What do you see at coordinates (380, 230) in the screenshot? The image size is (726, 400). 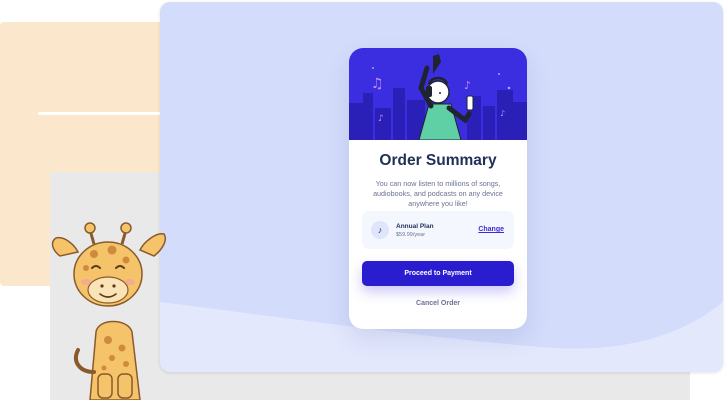 I see `music-note-icon: ♪` at bounding box center [380, 230].